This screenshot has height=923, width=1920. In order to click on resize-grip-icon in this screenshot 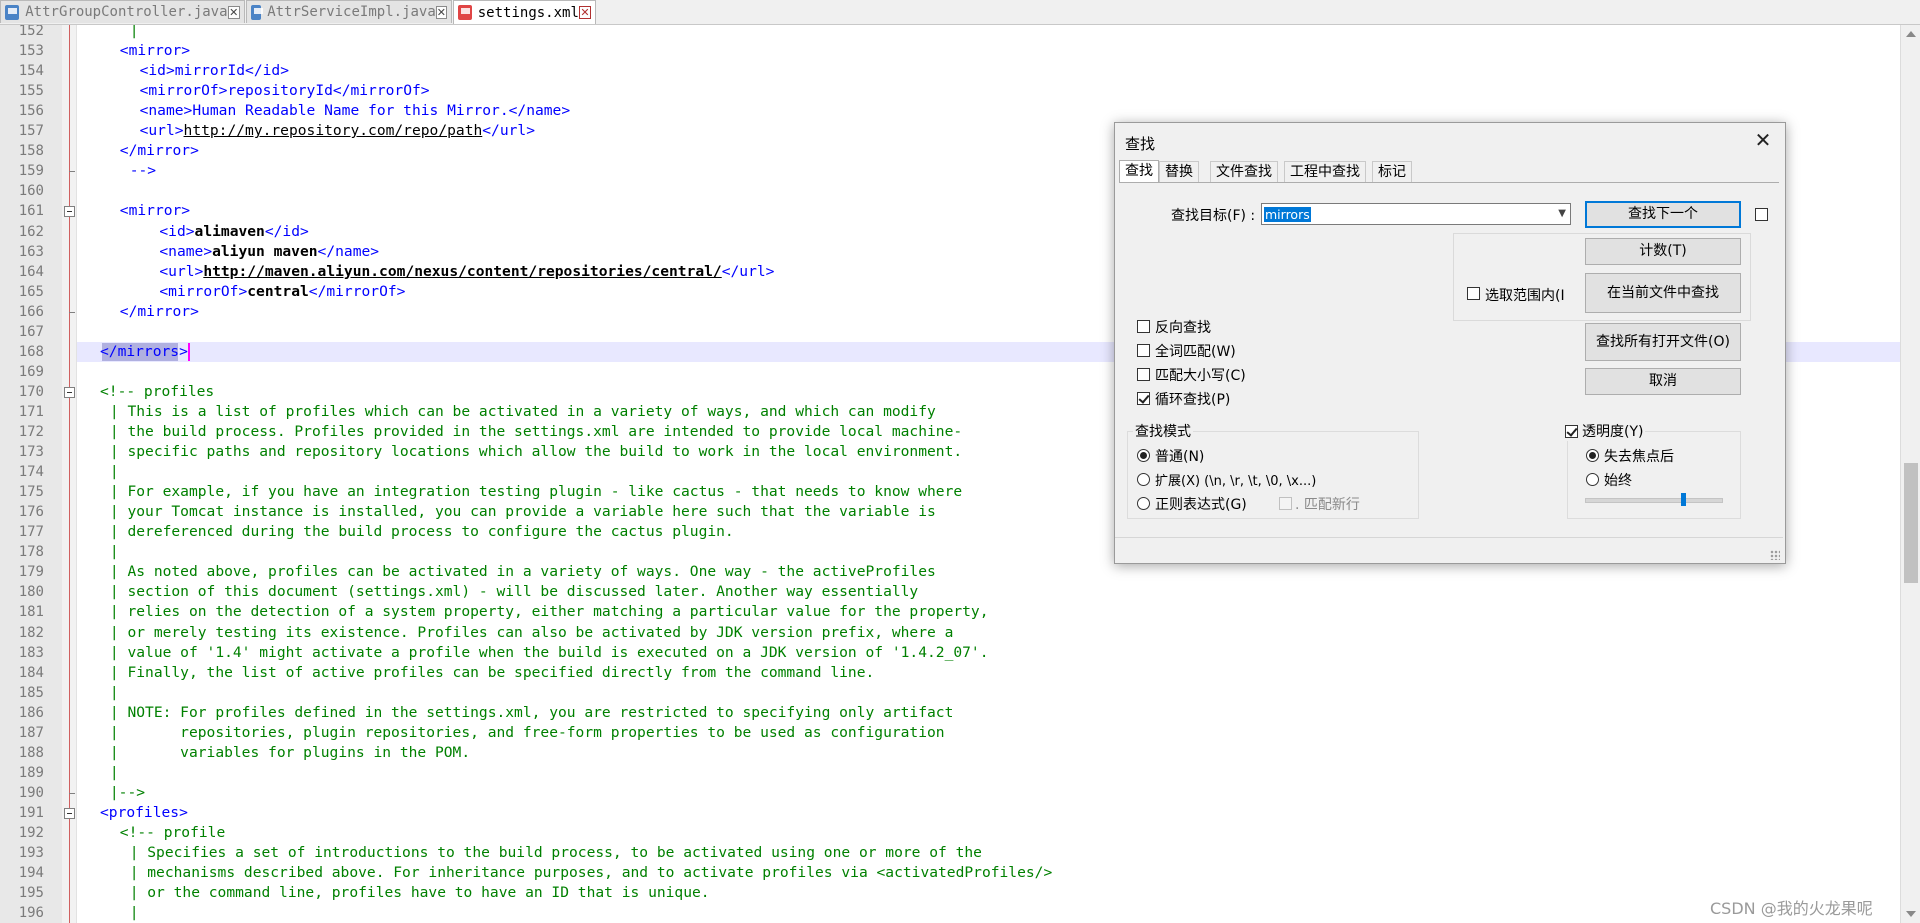, I will do `click(1775, 555)`.